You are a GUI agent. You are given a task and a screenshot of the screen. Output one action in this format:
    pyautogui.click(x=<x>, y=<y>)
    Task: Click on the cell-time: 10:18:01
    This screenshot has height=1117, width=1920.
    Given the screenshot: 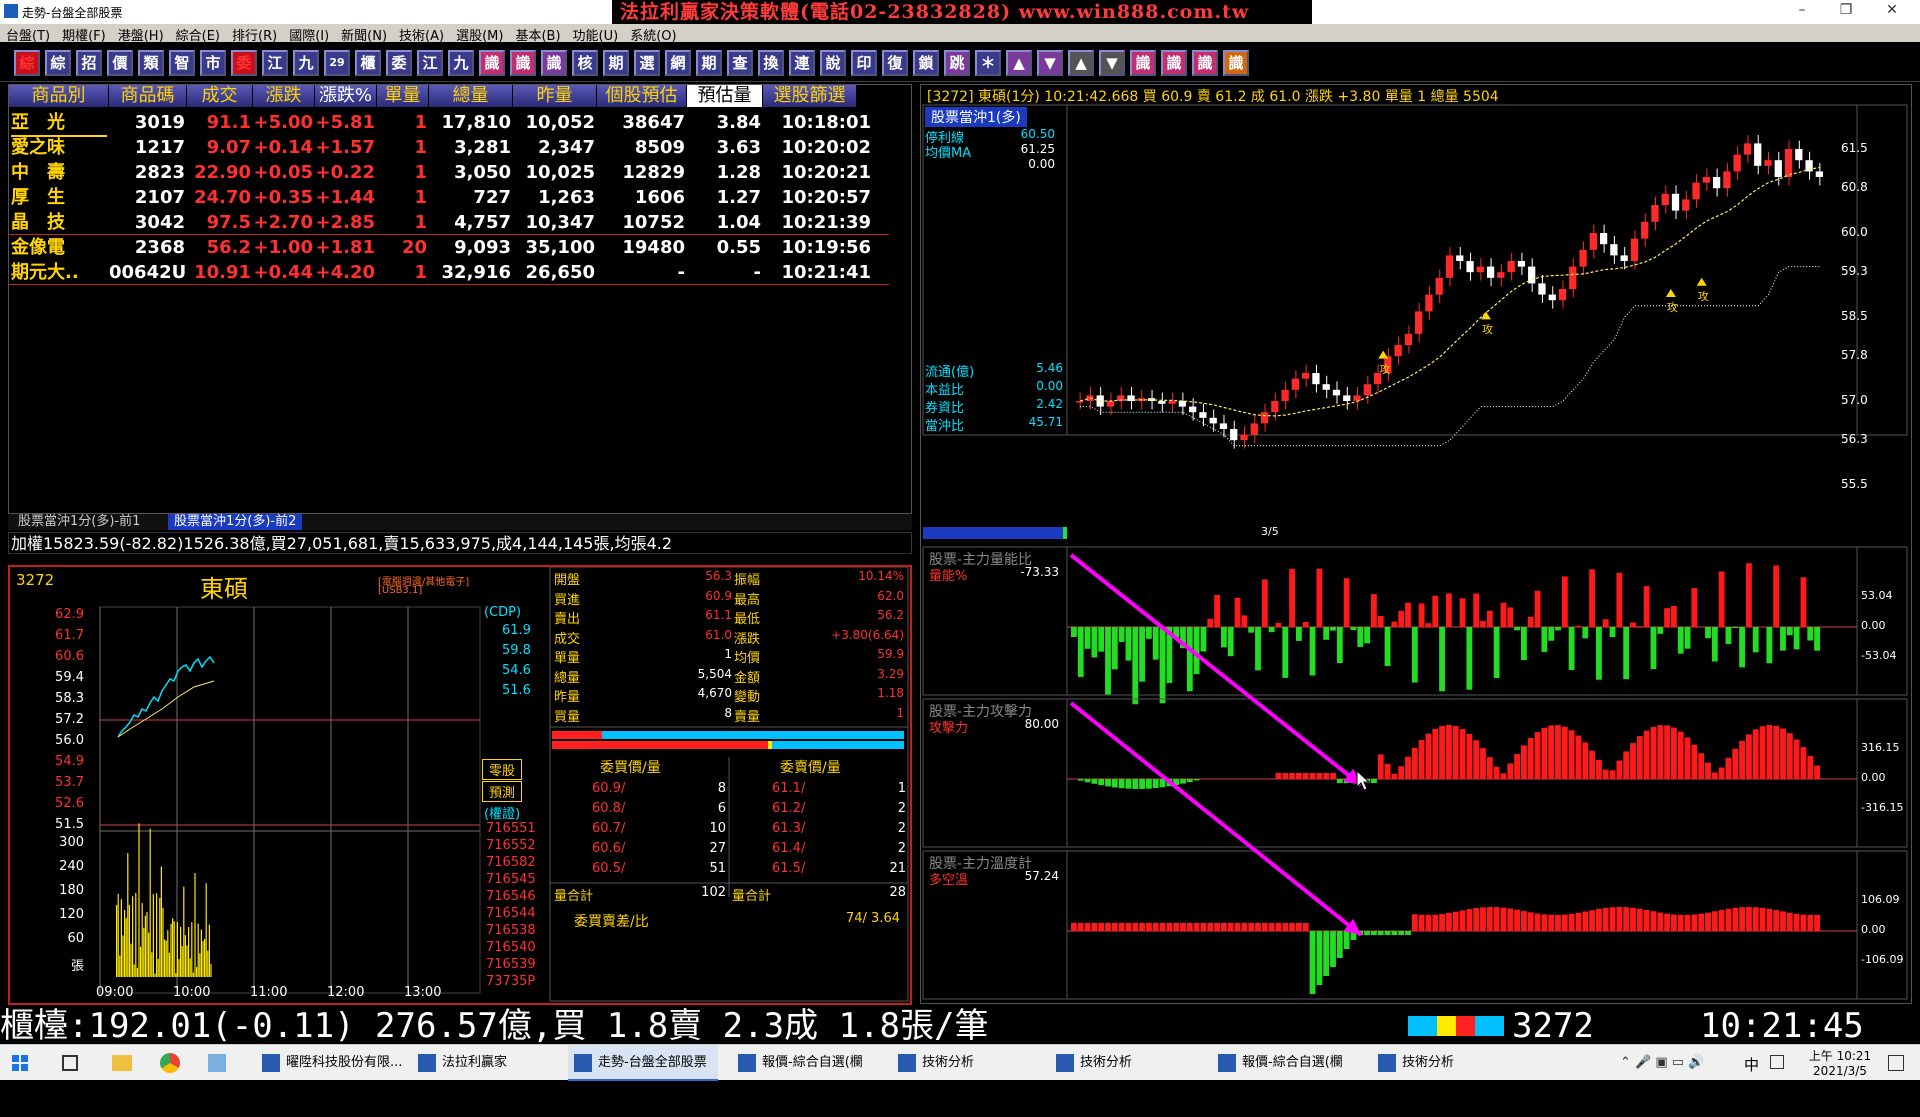 What is the action you would take?
    pyautogui.click(x=817, y=122)
    